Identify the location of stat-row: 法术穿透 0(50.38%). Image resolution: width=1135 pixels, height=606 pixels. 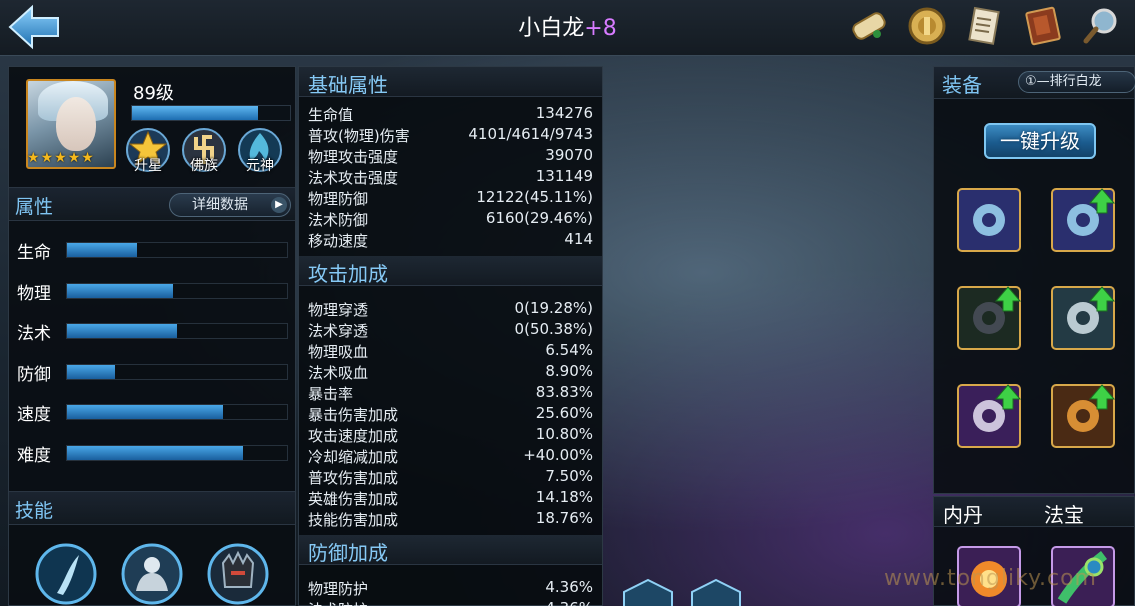
(450, 329).